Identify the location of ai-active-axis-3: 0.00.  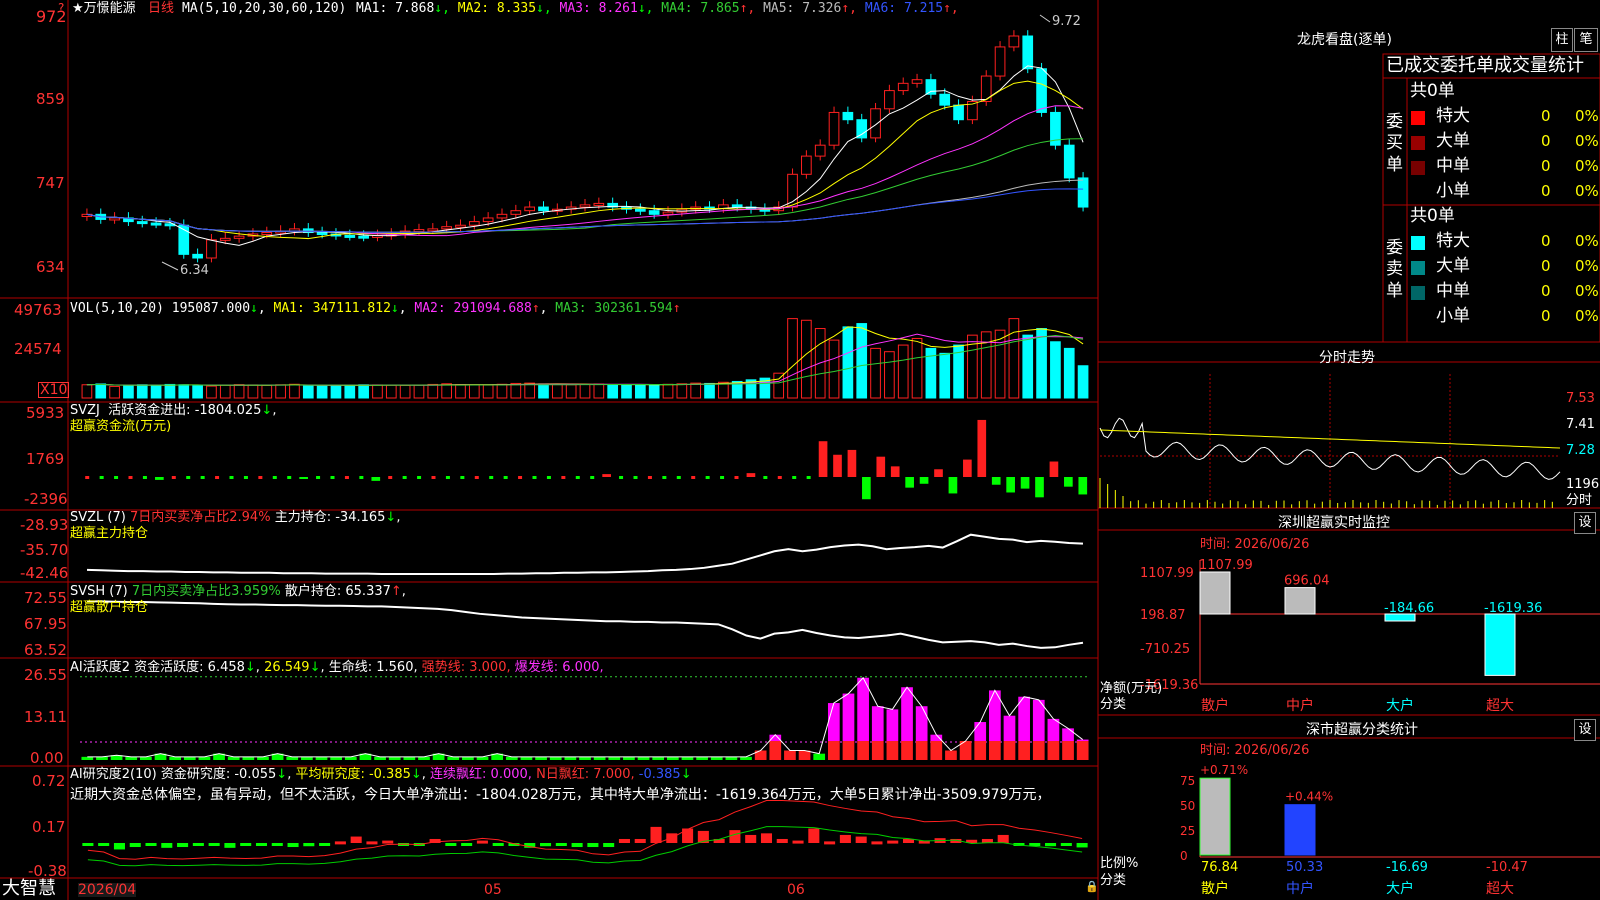
(47, 758).